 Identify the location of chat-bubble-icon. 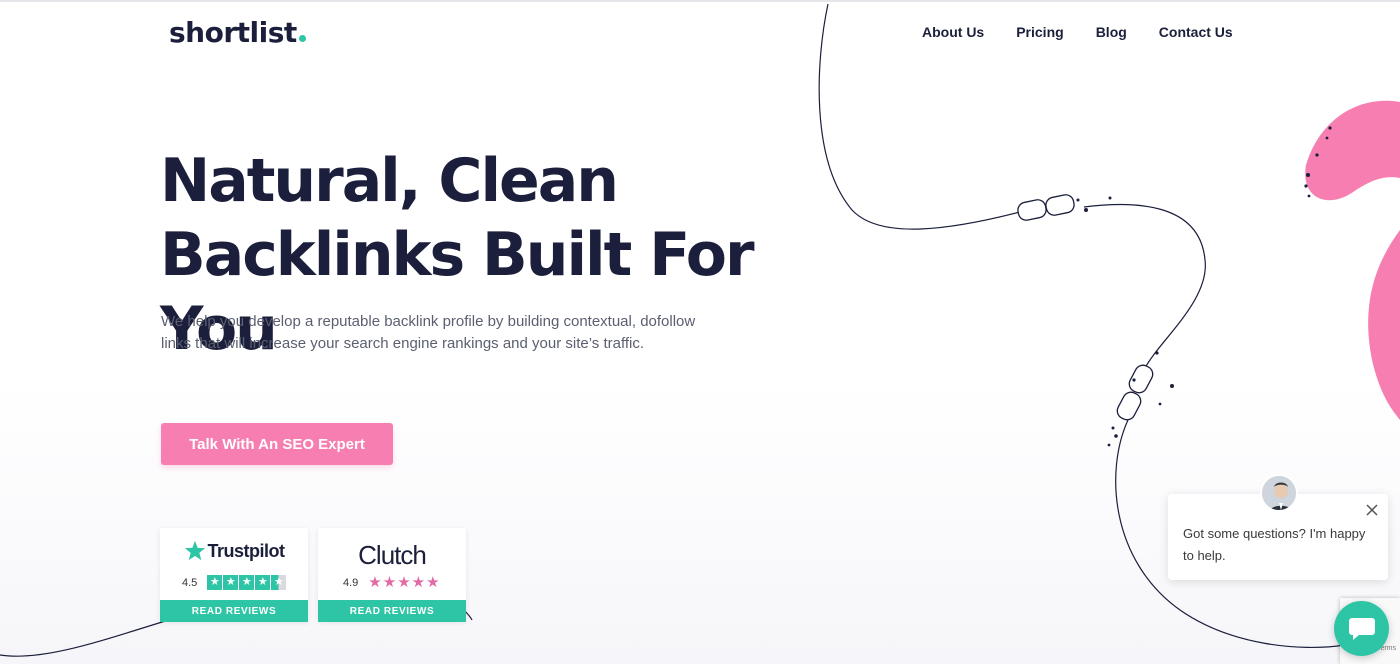
(1361, 628).